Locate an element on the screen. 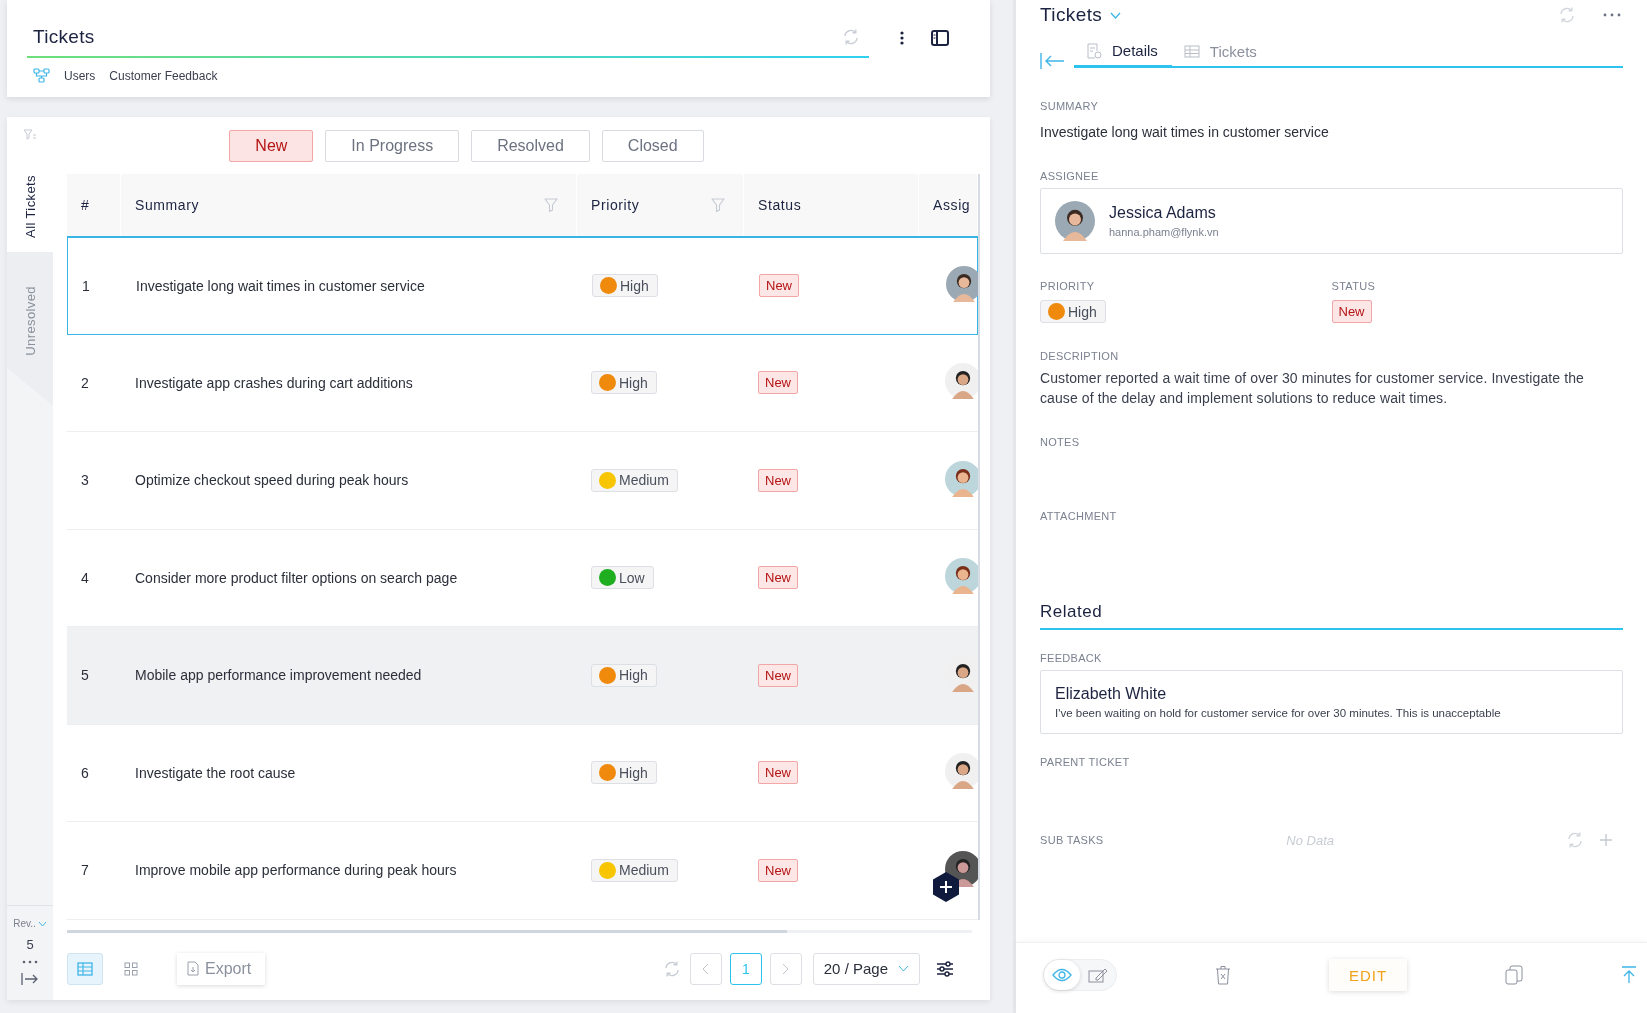 Image resolution: width=1647 pixels, height=1013 pixels. table-row: 3 Optimize checkout speed during peak hours Medium New is located at coordinates (522, 481).